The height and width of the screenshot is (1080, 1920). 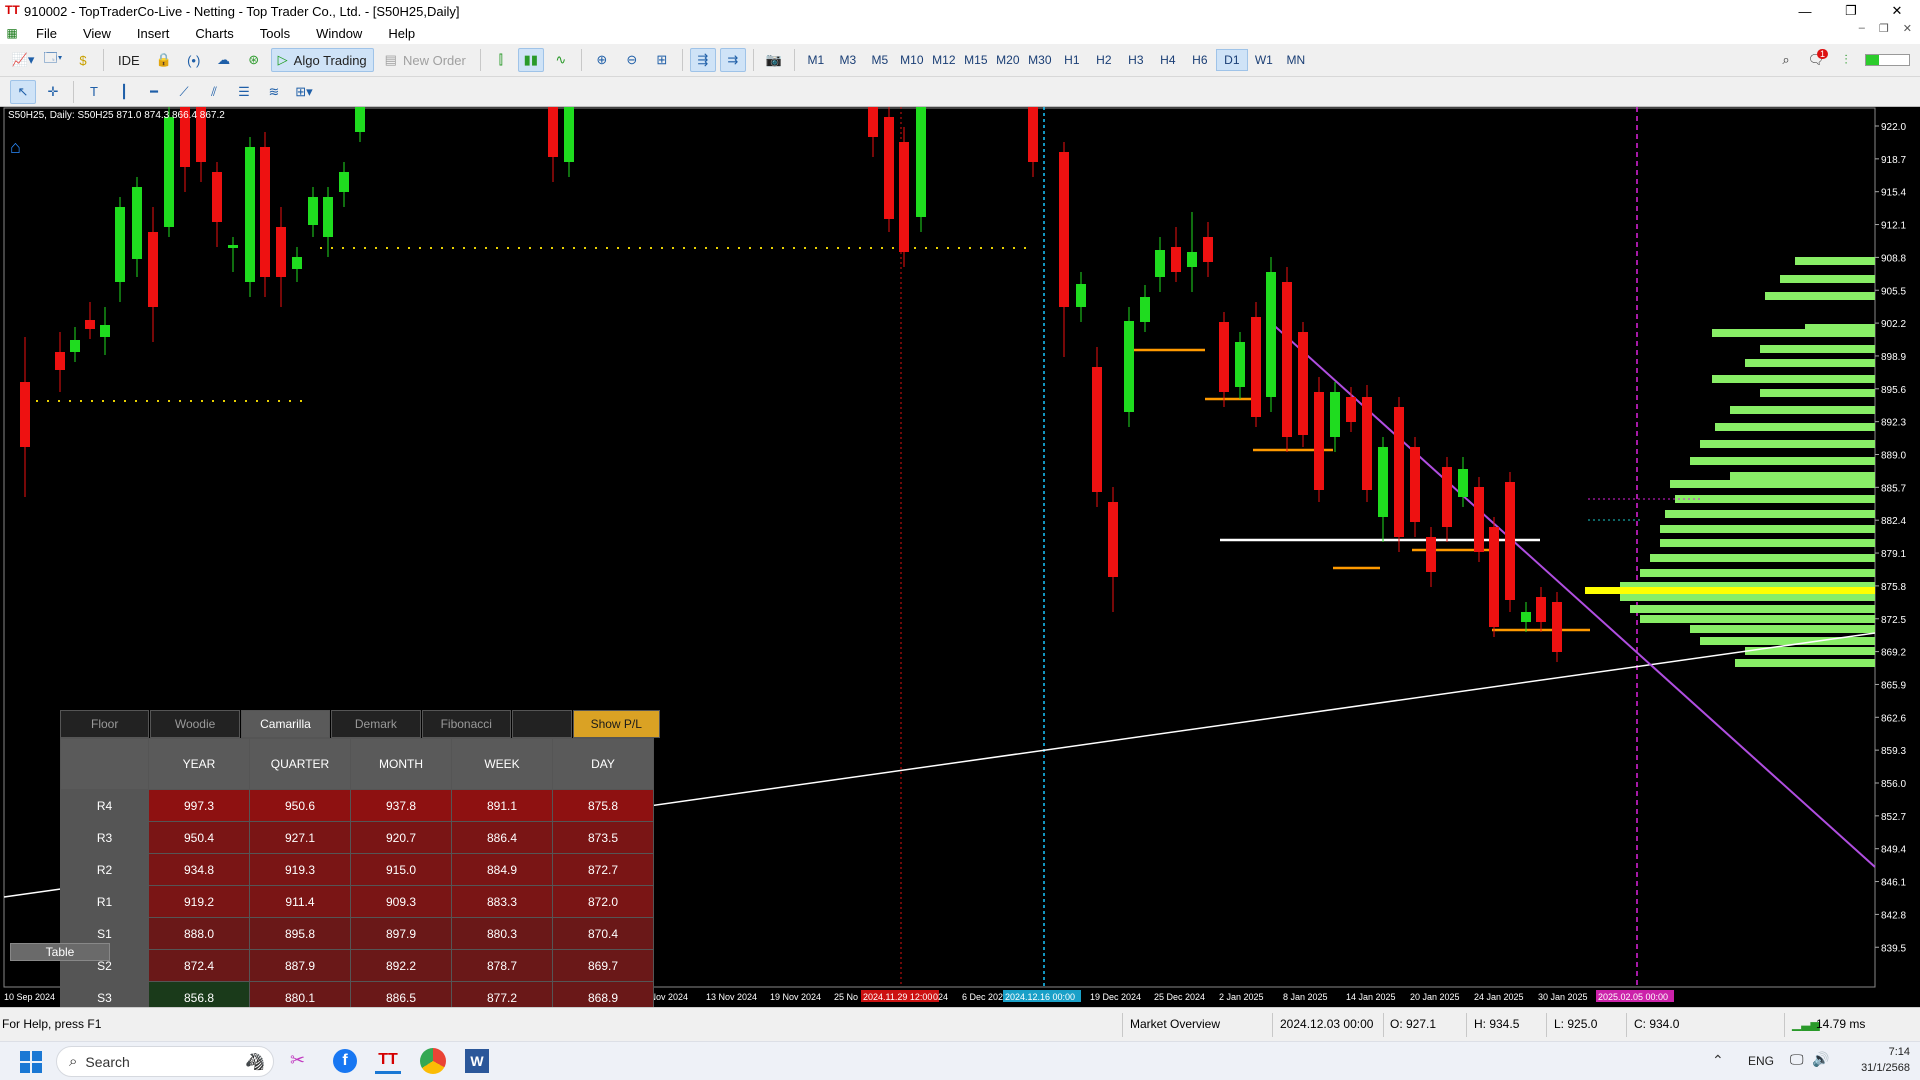 I want to click on snipping-tool-icon: ✂, so click(x=297, y=1060).